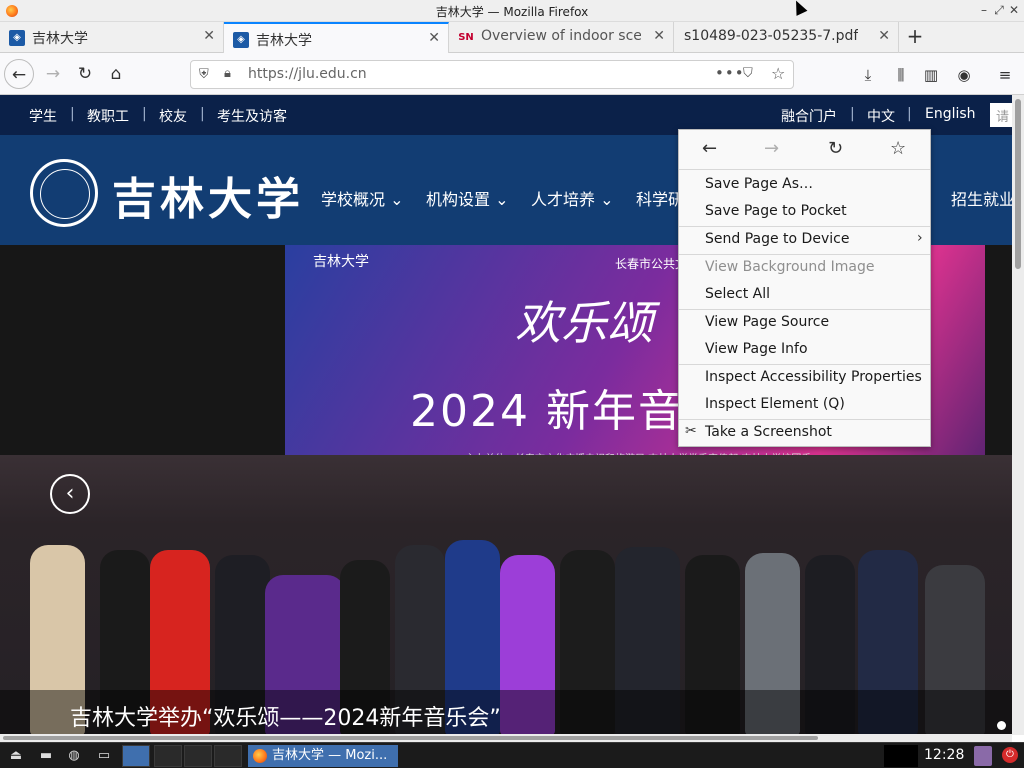 The image size is (1024, 768). I want to click on reload-button: ↻, so click(85, 74).